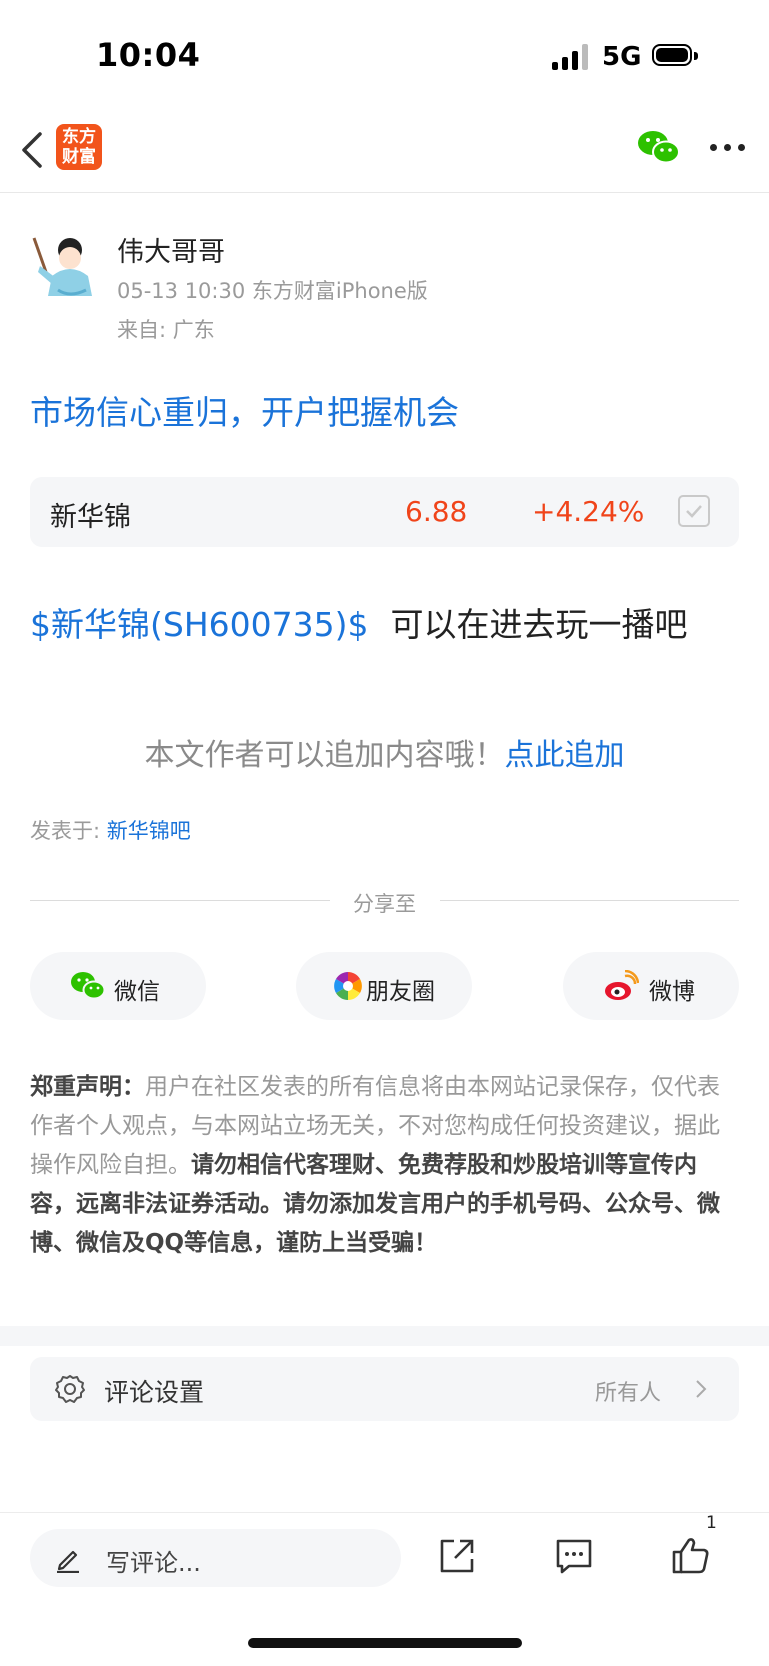 This screenshot has width=769, height=1666. I want to click on wechat-icon, so click(88, 986).